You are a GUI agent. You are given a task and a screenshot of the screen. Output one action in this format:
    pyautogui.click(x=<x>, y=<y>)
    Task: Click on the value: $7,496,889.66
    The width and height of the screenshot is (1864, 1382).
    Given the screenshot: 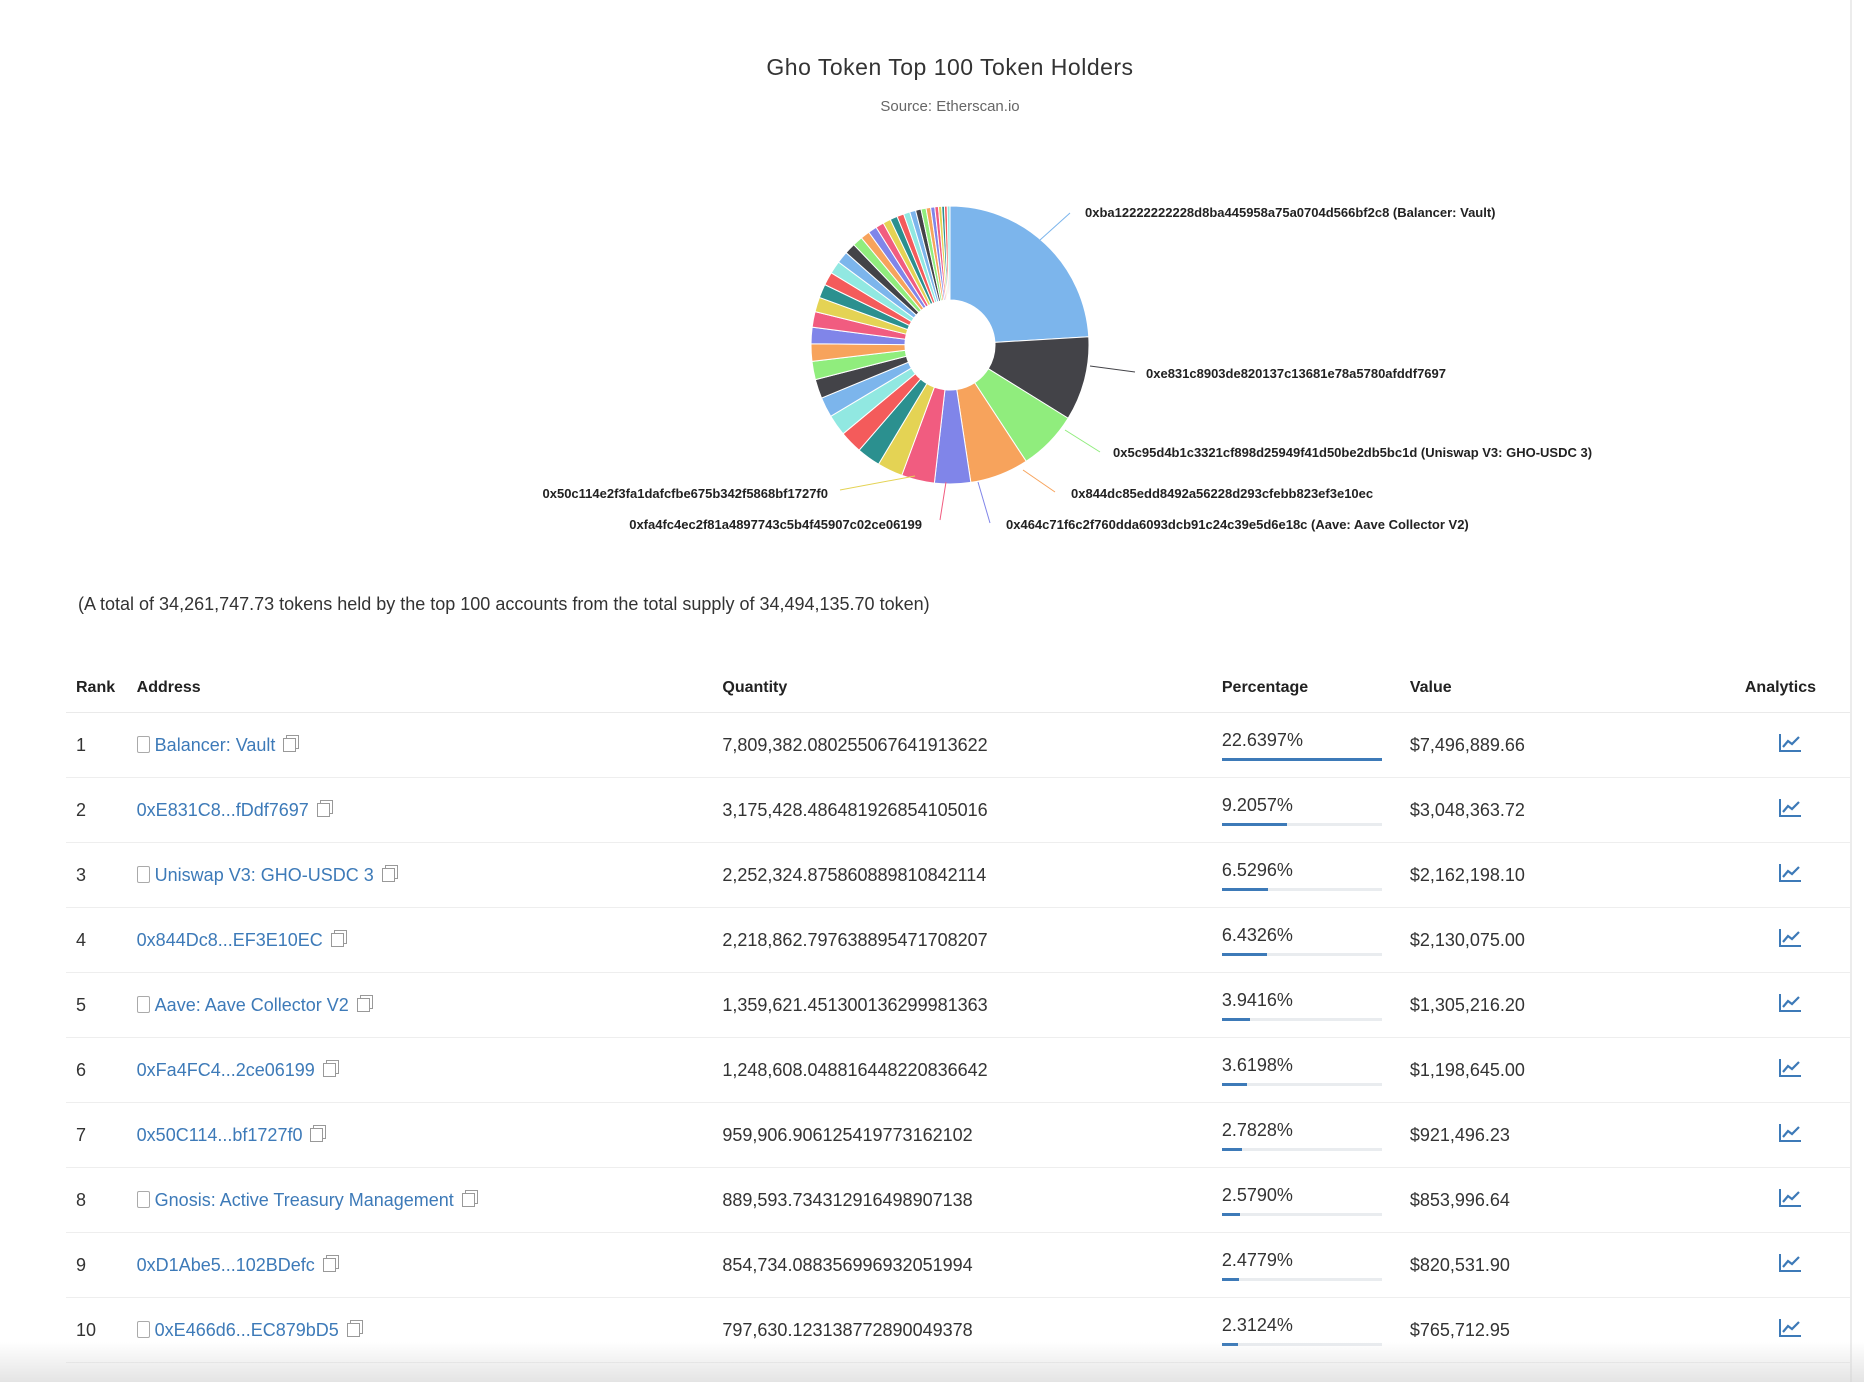 What is the action you would take?
    pyautogui.click(x=1518, y=745)
    